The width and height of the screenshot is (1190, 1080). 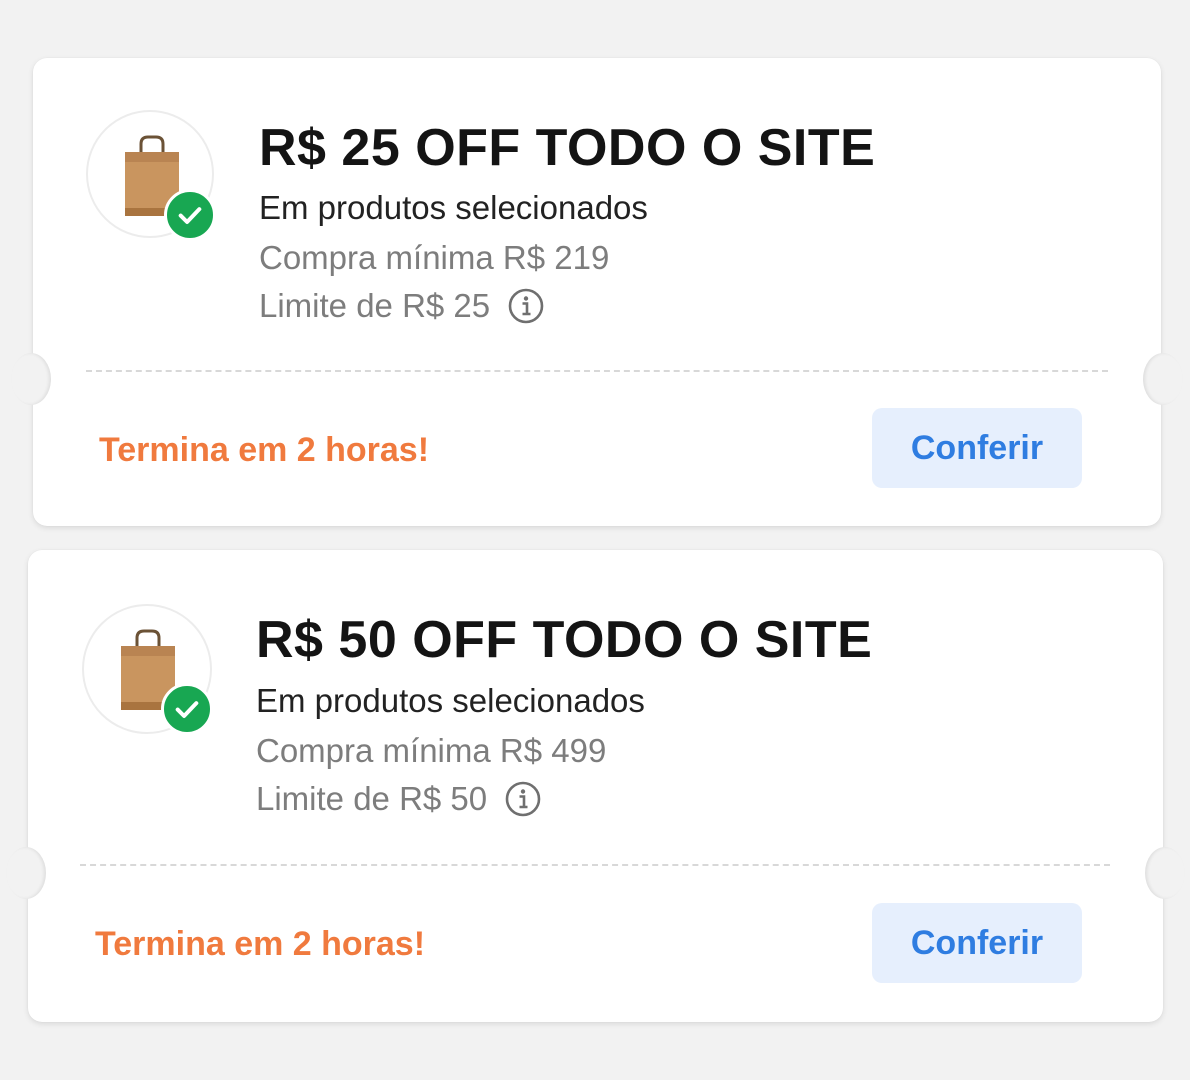 I want to click on limit-text: Limite de R$ 25, so click(x=375, y=305).